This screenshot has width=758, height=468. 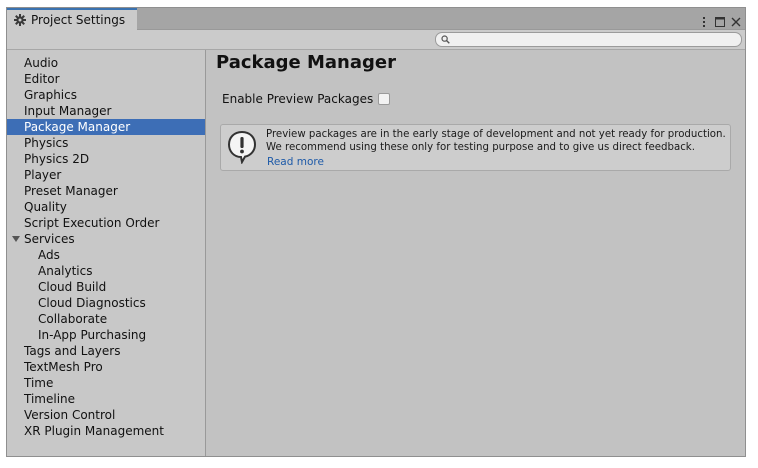 What do you see at coordinates (16, 239) in the screenshot?
I see `expanded-triangle-icon` at bounding box center [16, 239].